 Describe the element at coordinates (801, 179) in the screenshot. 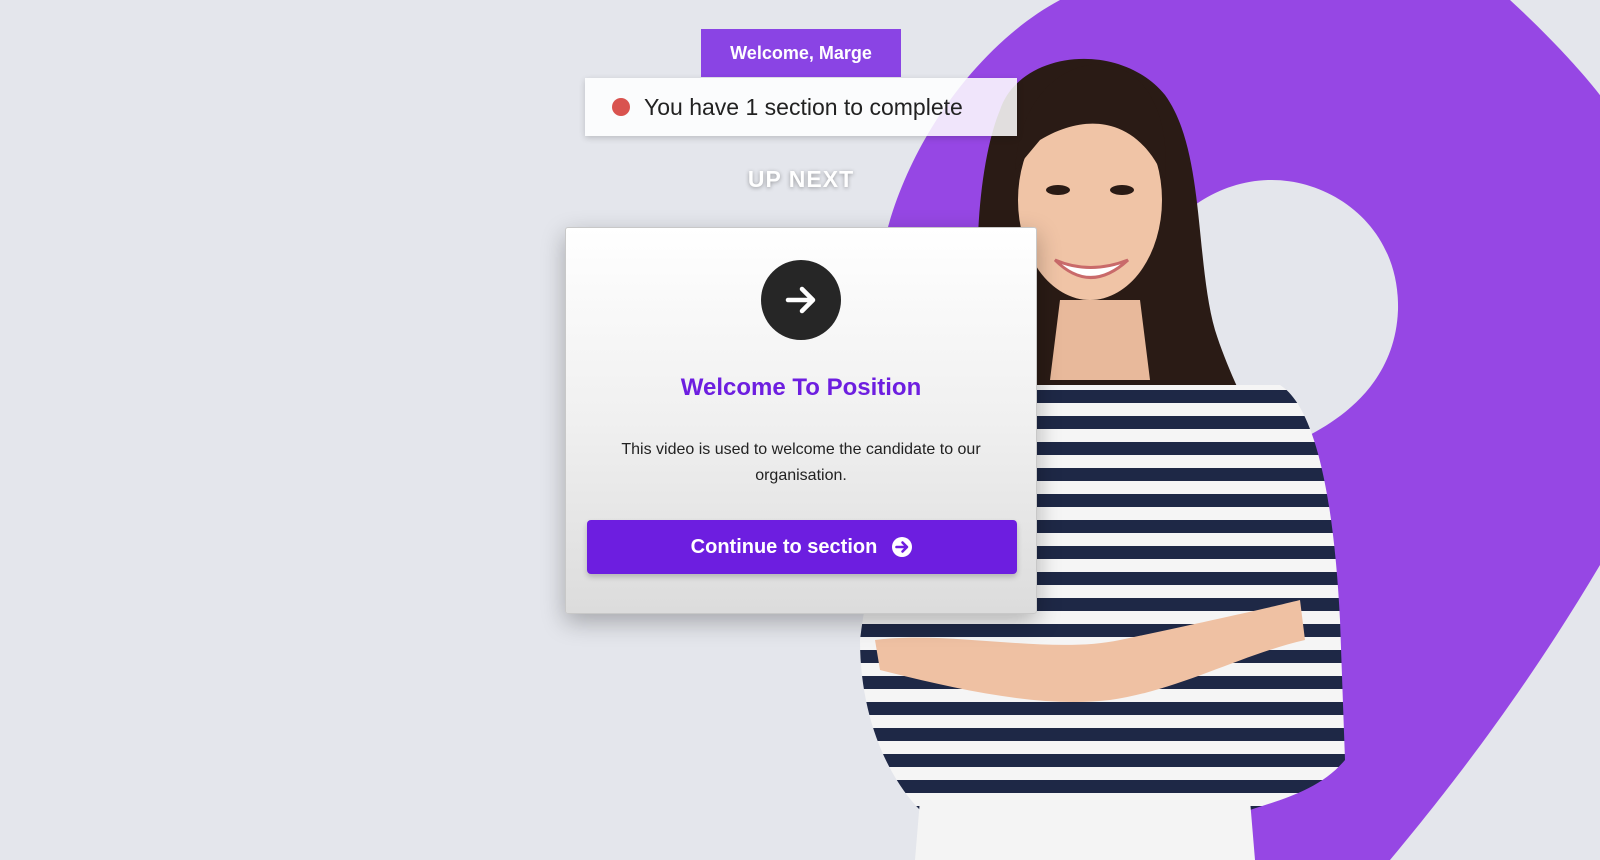

I see `up-next-heading: UP NEXT` at that location.